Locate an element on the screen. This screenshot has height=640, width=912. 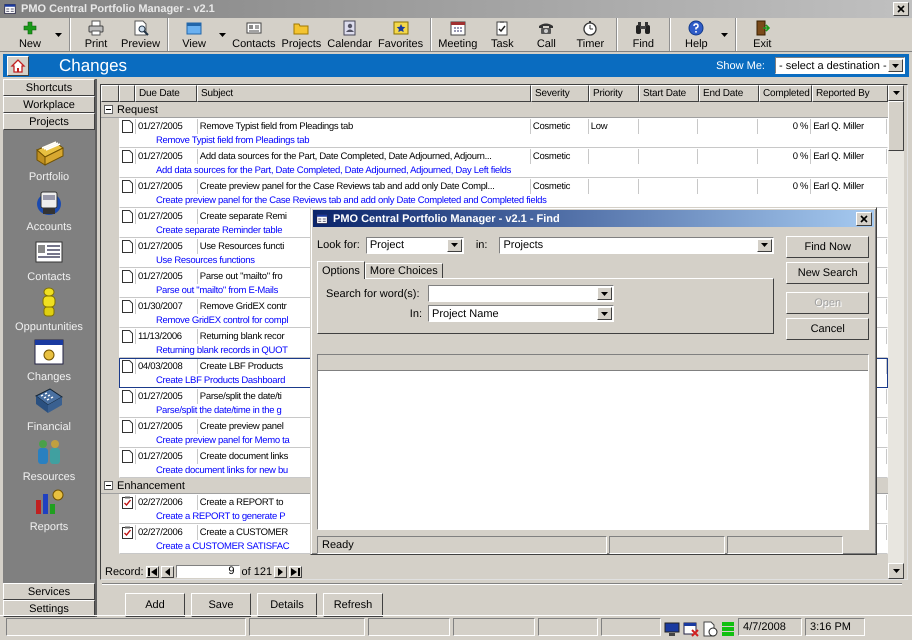
sidebar-tab: Projects is located at coordinates (49, 121).